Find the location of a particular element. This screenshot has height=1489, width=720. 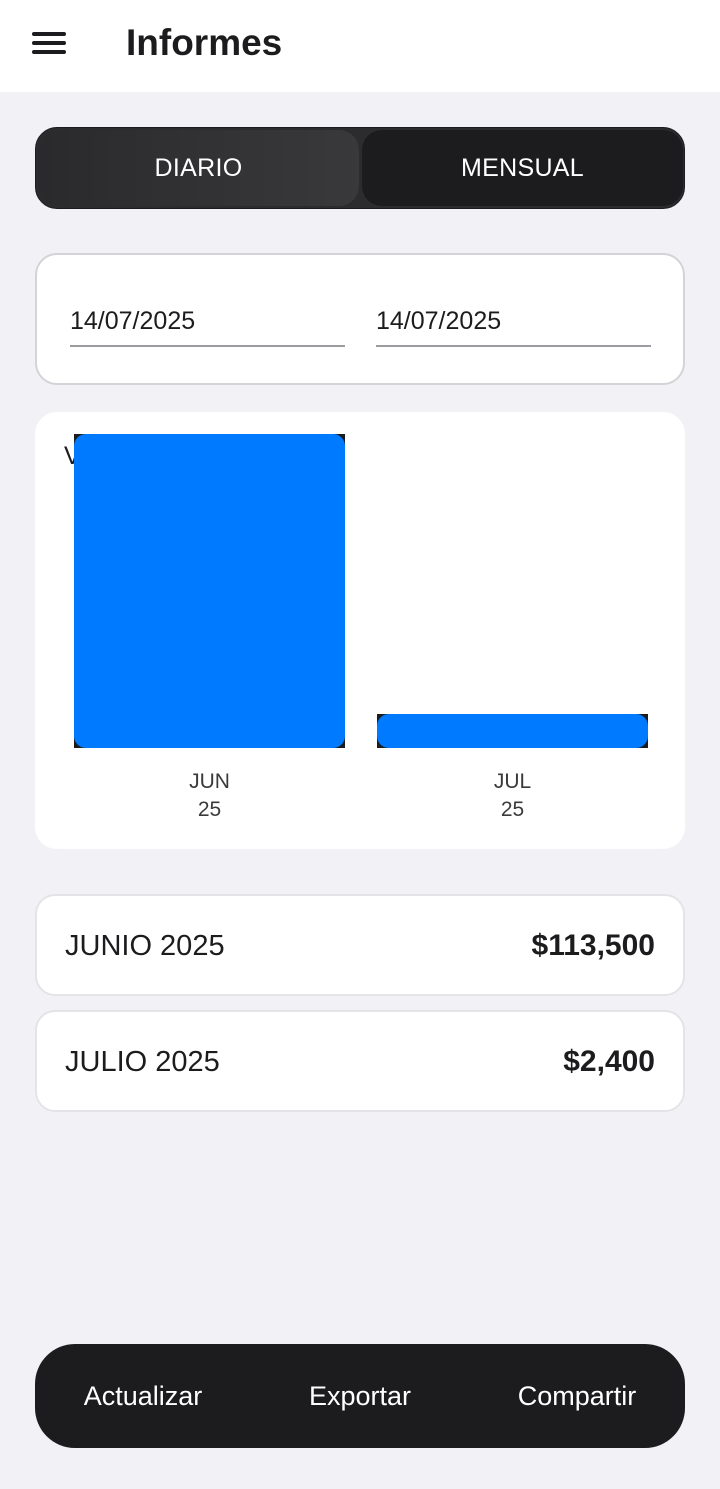

bottom-action-bar: Actualizar Exportar Compartir is located at coordinates (360, 1396).